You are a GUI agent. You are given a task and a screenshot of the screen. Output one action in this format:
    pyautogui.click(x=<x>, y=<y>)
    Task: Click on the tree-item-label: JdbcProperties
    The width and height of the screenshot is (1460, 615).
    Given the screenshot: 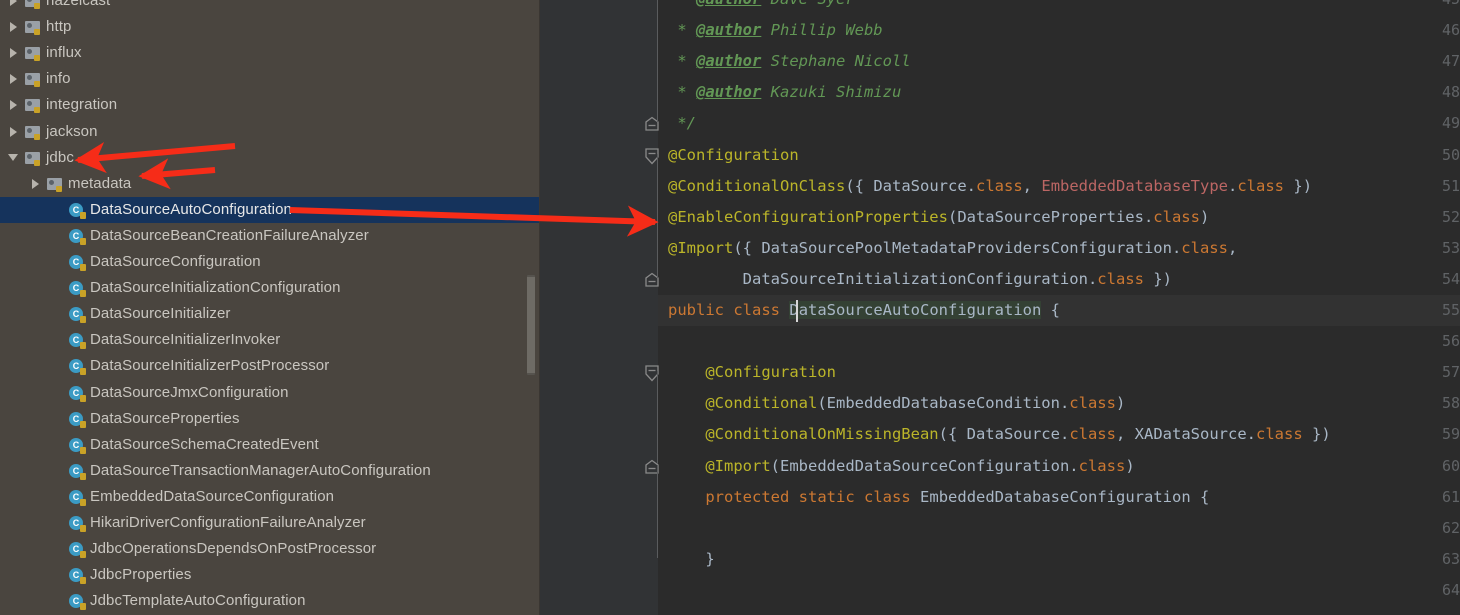 What is the action you would take?
    pyautogui.click(x=141, y=575)
    